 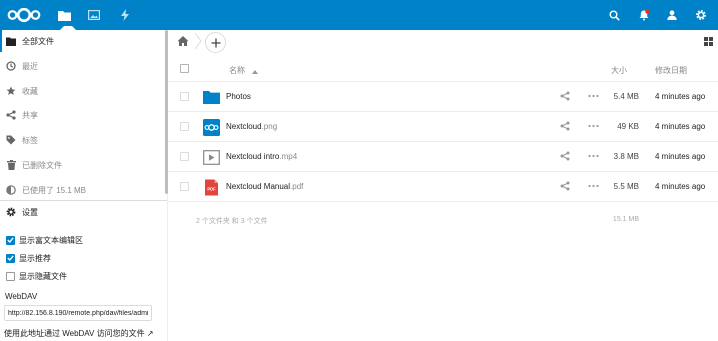 I want to click on column-header-modified: 修改日期, so click(x=671, y=70).